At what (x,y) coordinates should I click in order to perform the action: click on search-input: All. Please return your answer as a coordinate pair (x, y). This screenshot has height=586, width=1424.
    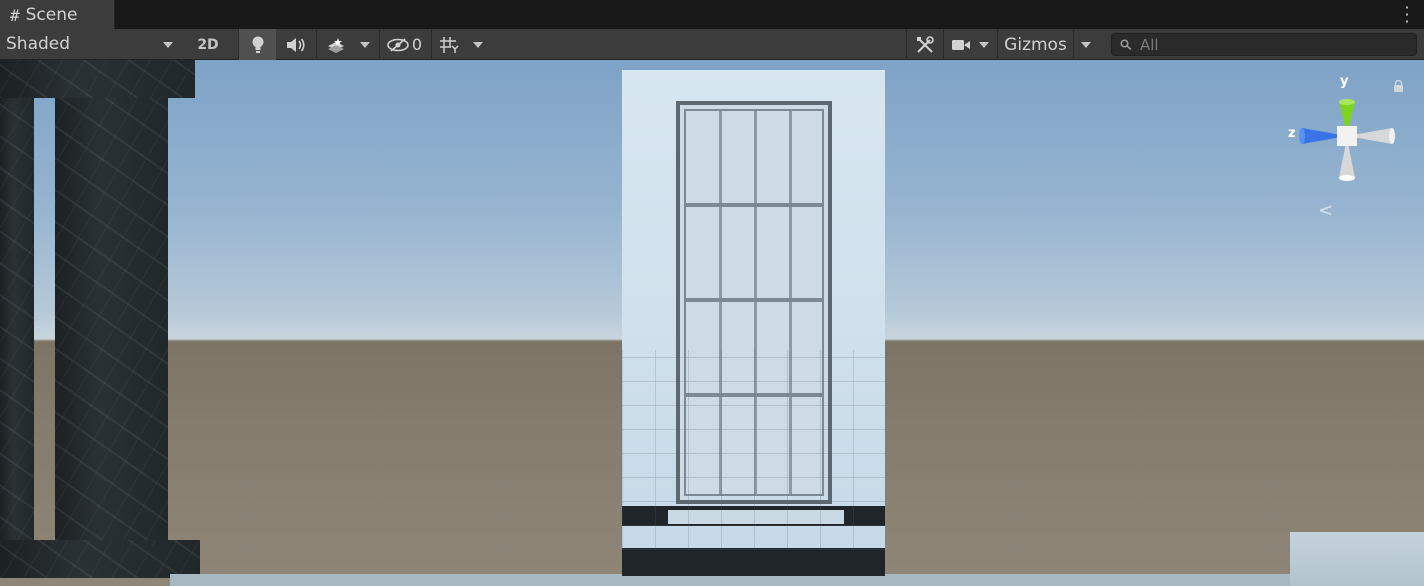
    Looking at the image, I should click on (1264, 44).